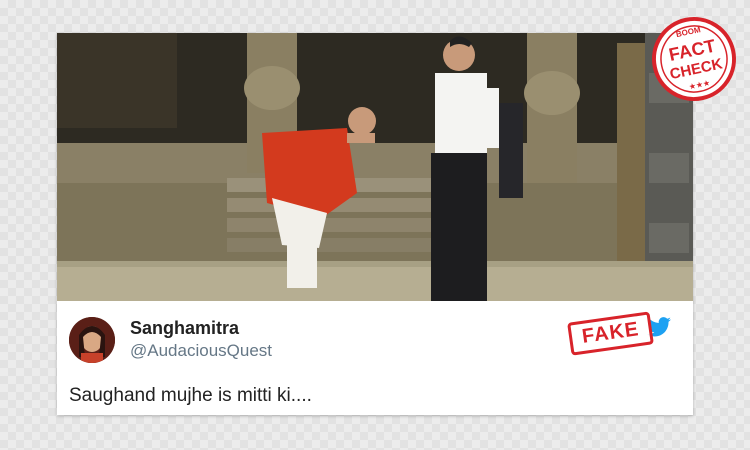  I want to click on avatar, so click(92, 340).